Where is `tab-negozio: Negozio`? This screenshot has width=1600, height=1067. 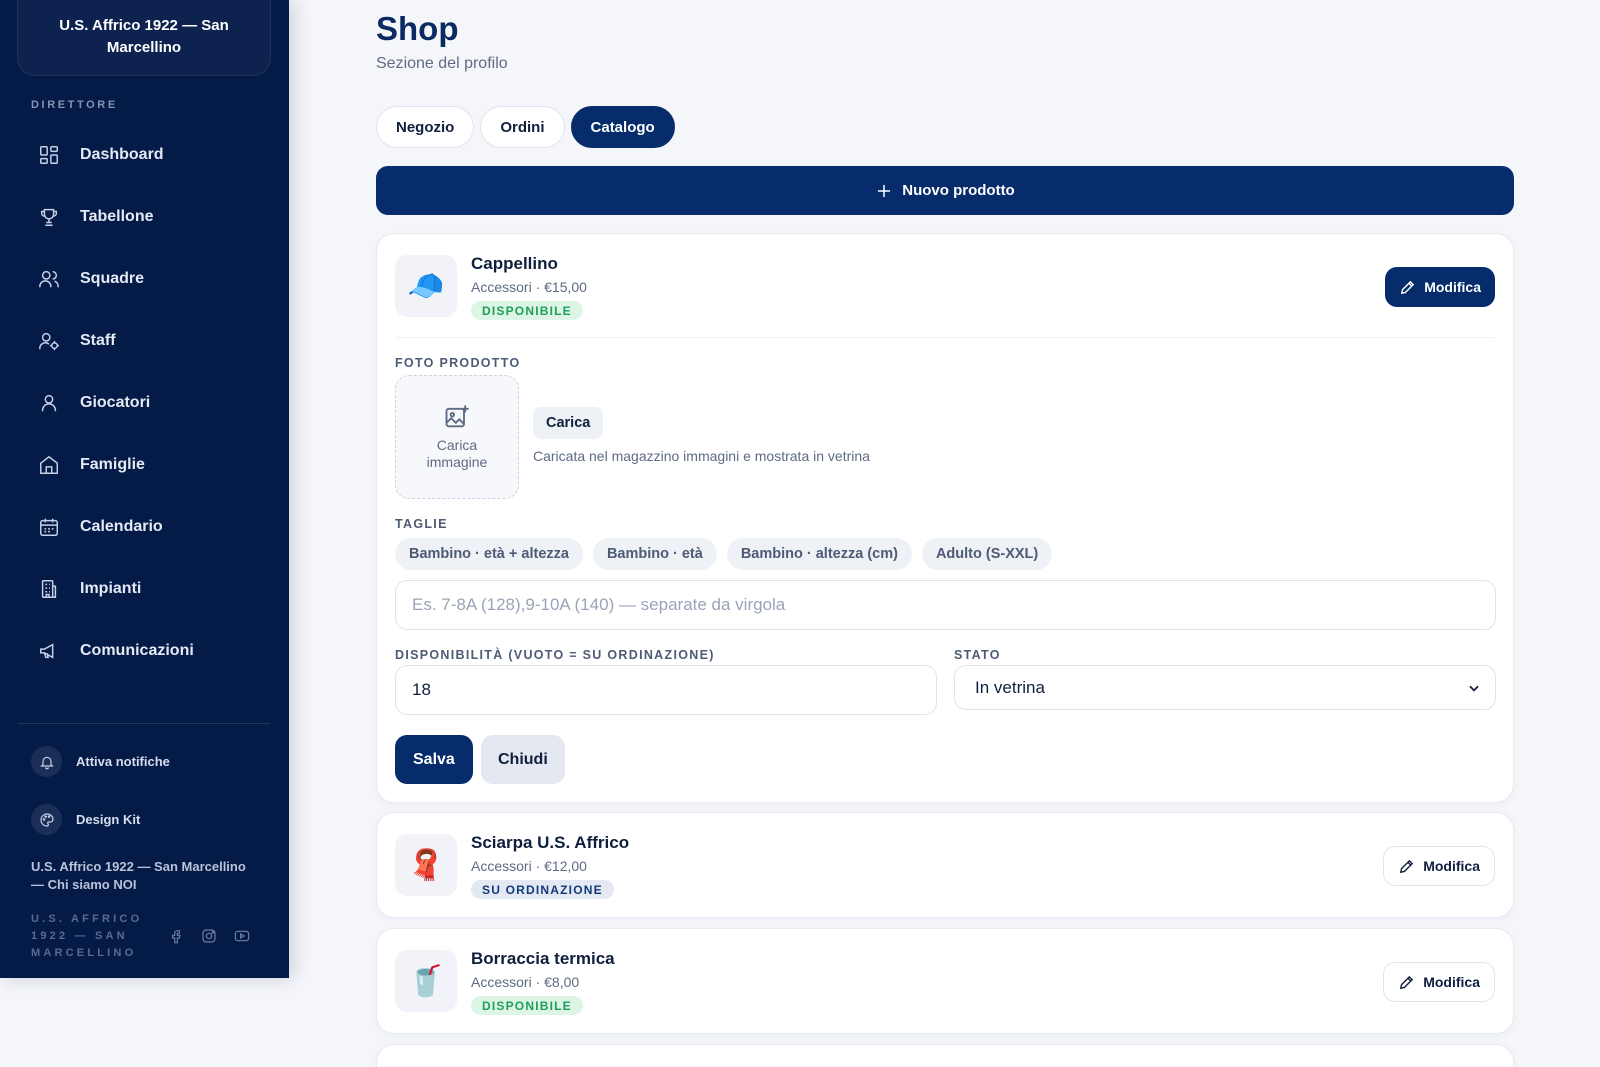 tab-negozio: Negozio is located at coordinates (425, 127).